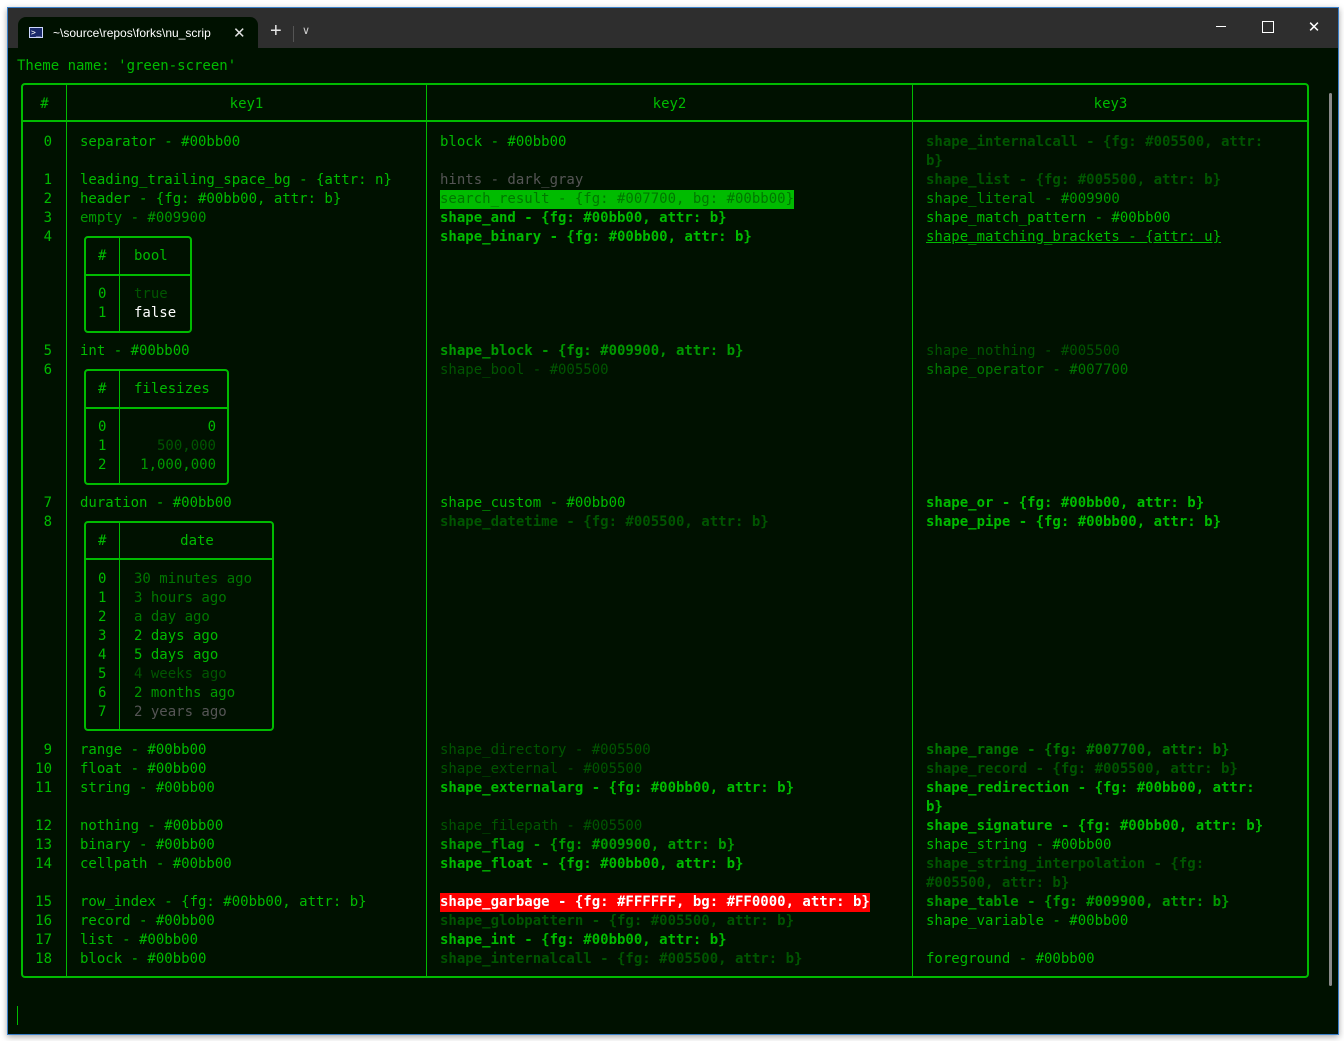 The height and width of the screenshot is (1041, 1344). I want to click on row-index: 3, so click(47, 218).